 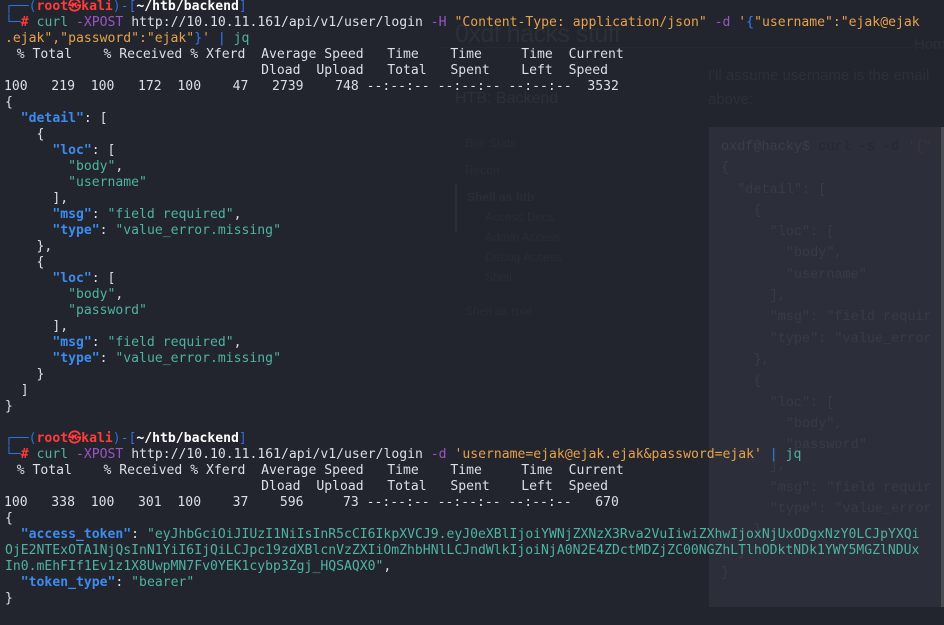 What do you see at coordinates (837, 22) in the screenshot?
I see `cmd-body-arg: "username":"ejak@ejak` at bounding box center [837, 22].